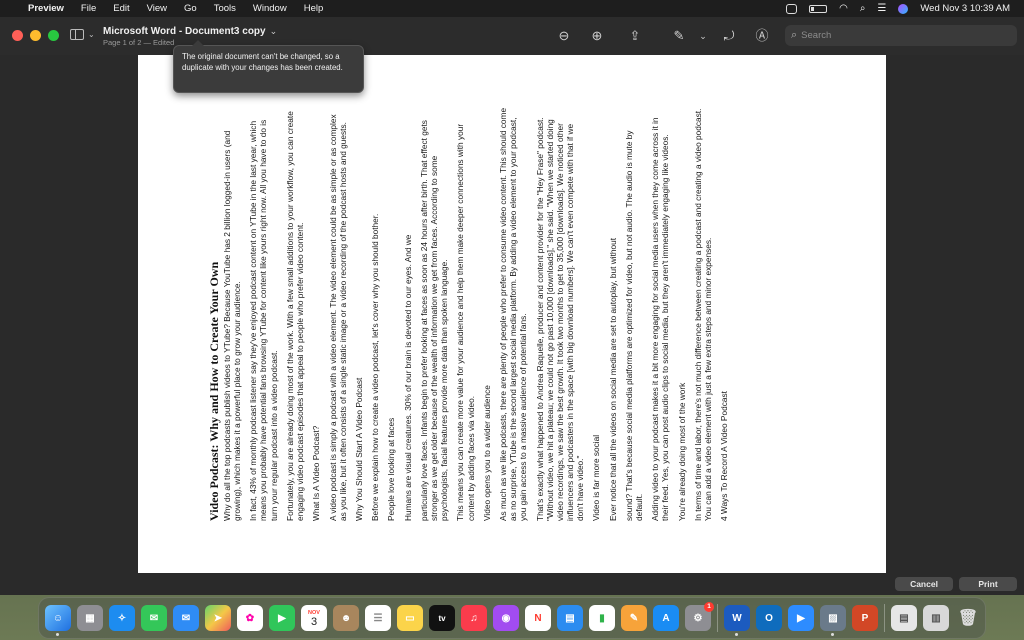 The width and height of the screenshot is (1024, 640). I want to click on menu-help: Help, so click(314, 8).